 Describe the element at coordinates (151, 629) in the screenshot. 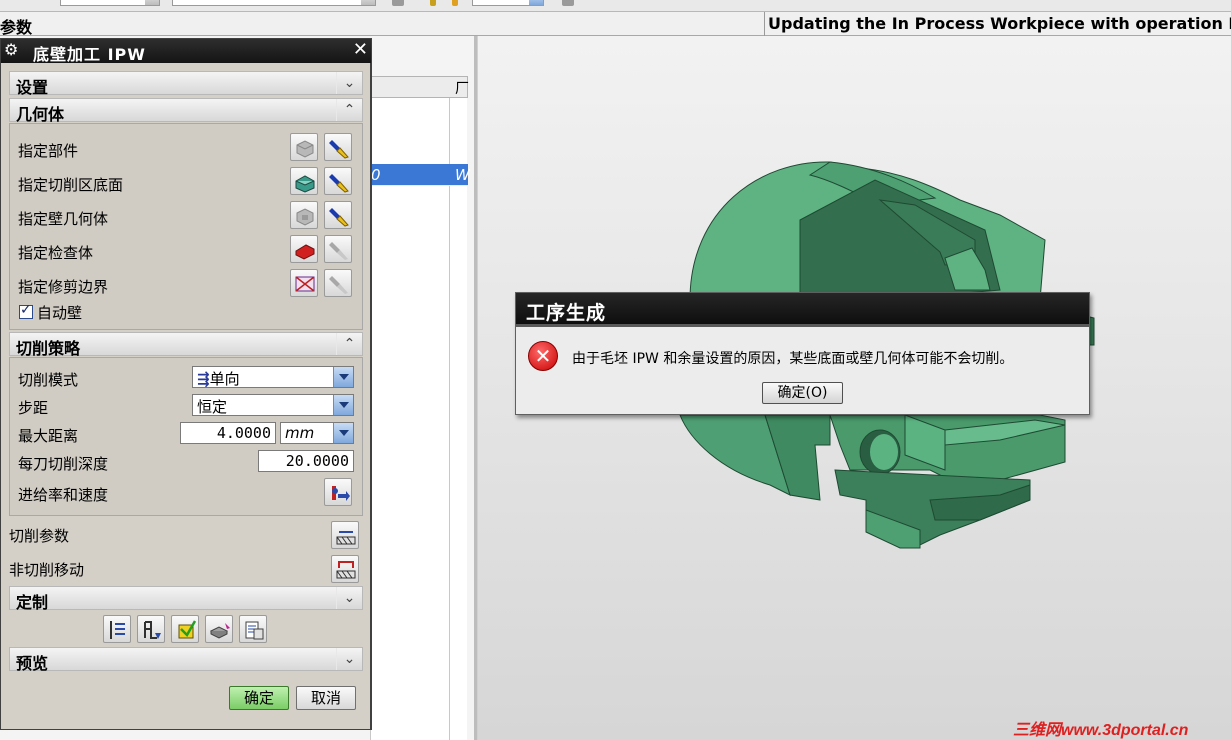

I see `replay-toolpath-icon` at that location.